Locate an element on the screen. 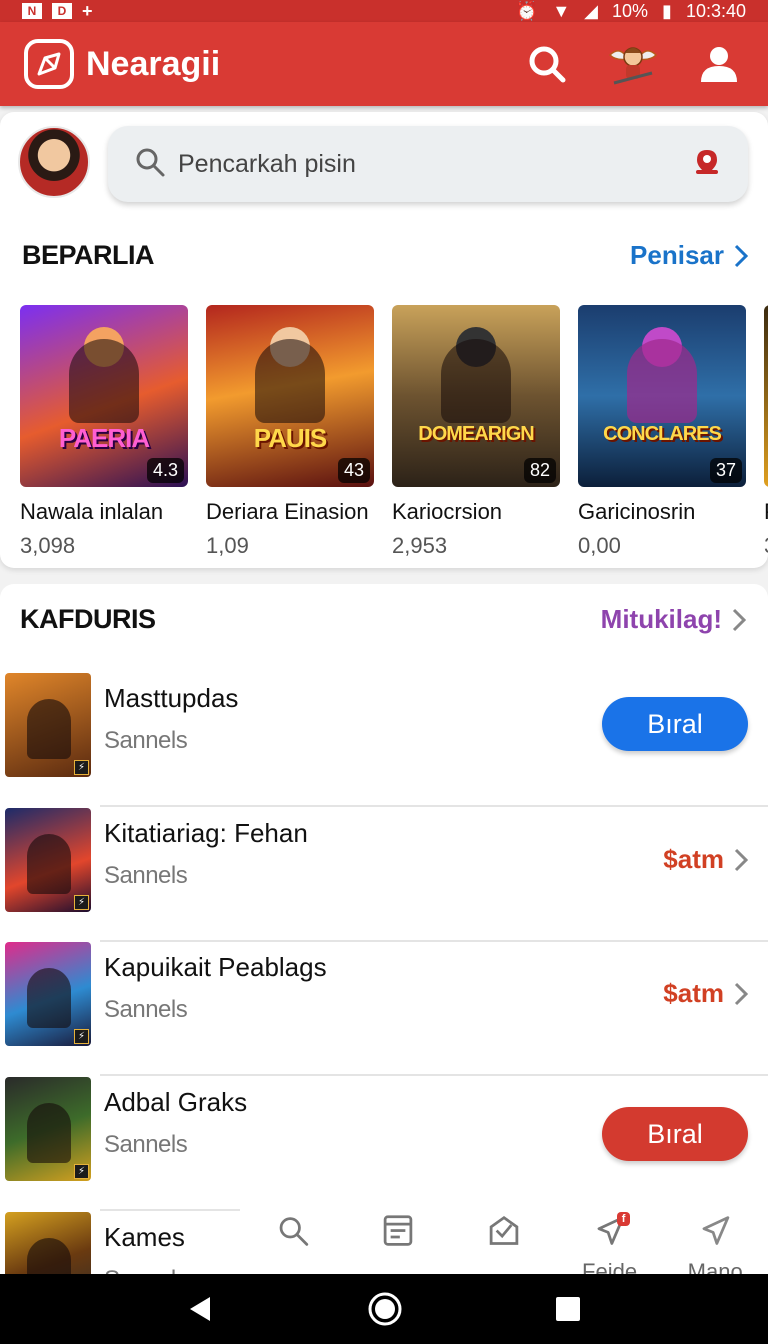  game-count: 1,09 is located at coordinates (227, 545).